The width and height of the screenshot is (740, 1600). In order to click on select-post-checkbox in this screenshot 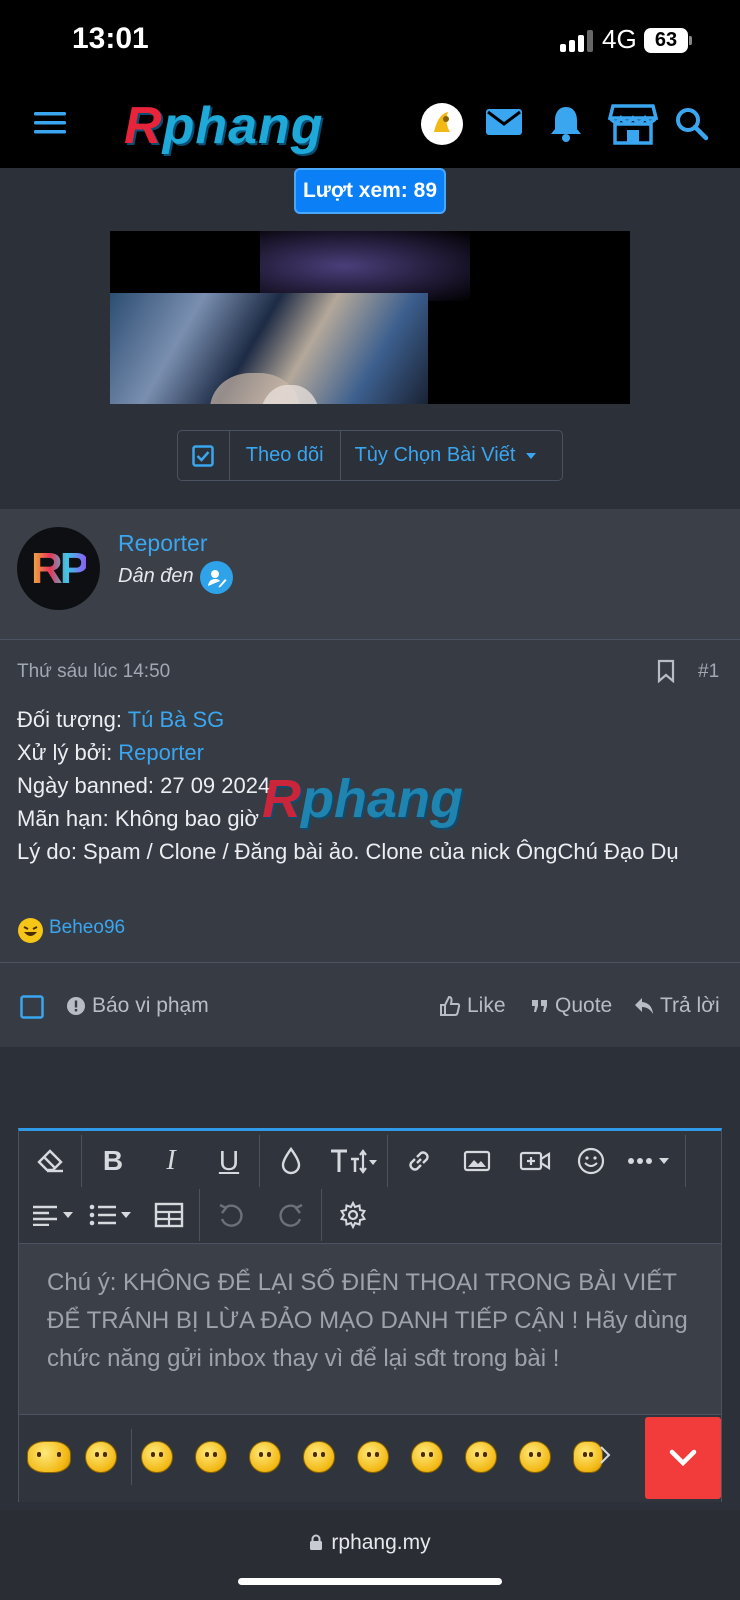, I will do `click(32, 1009)`.